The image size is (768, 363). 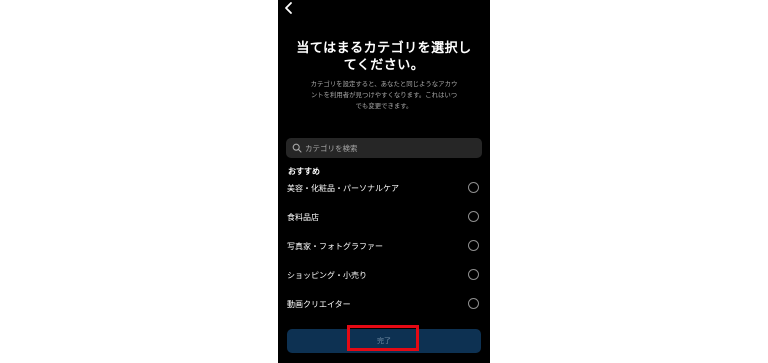 I want to click on category-label: 美容・化粧品・パーソナルケア, so click(x=343, y=188).